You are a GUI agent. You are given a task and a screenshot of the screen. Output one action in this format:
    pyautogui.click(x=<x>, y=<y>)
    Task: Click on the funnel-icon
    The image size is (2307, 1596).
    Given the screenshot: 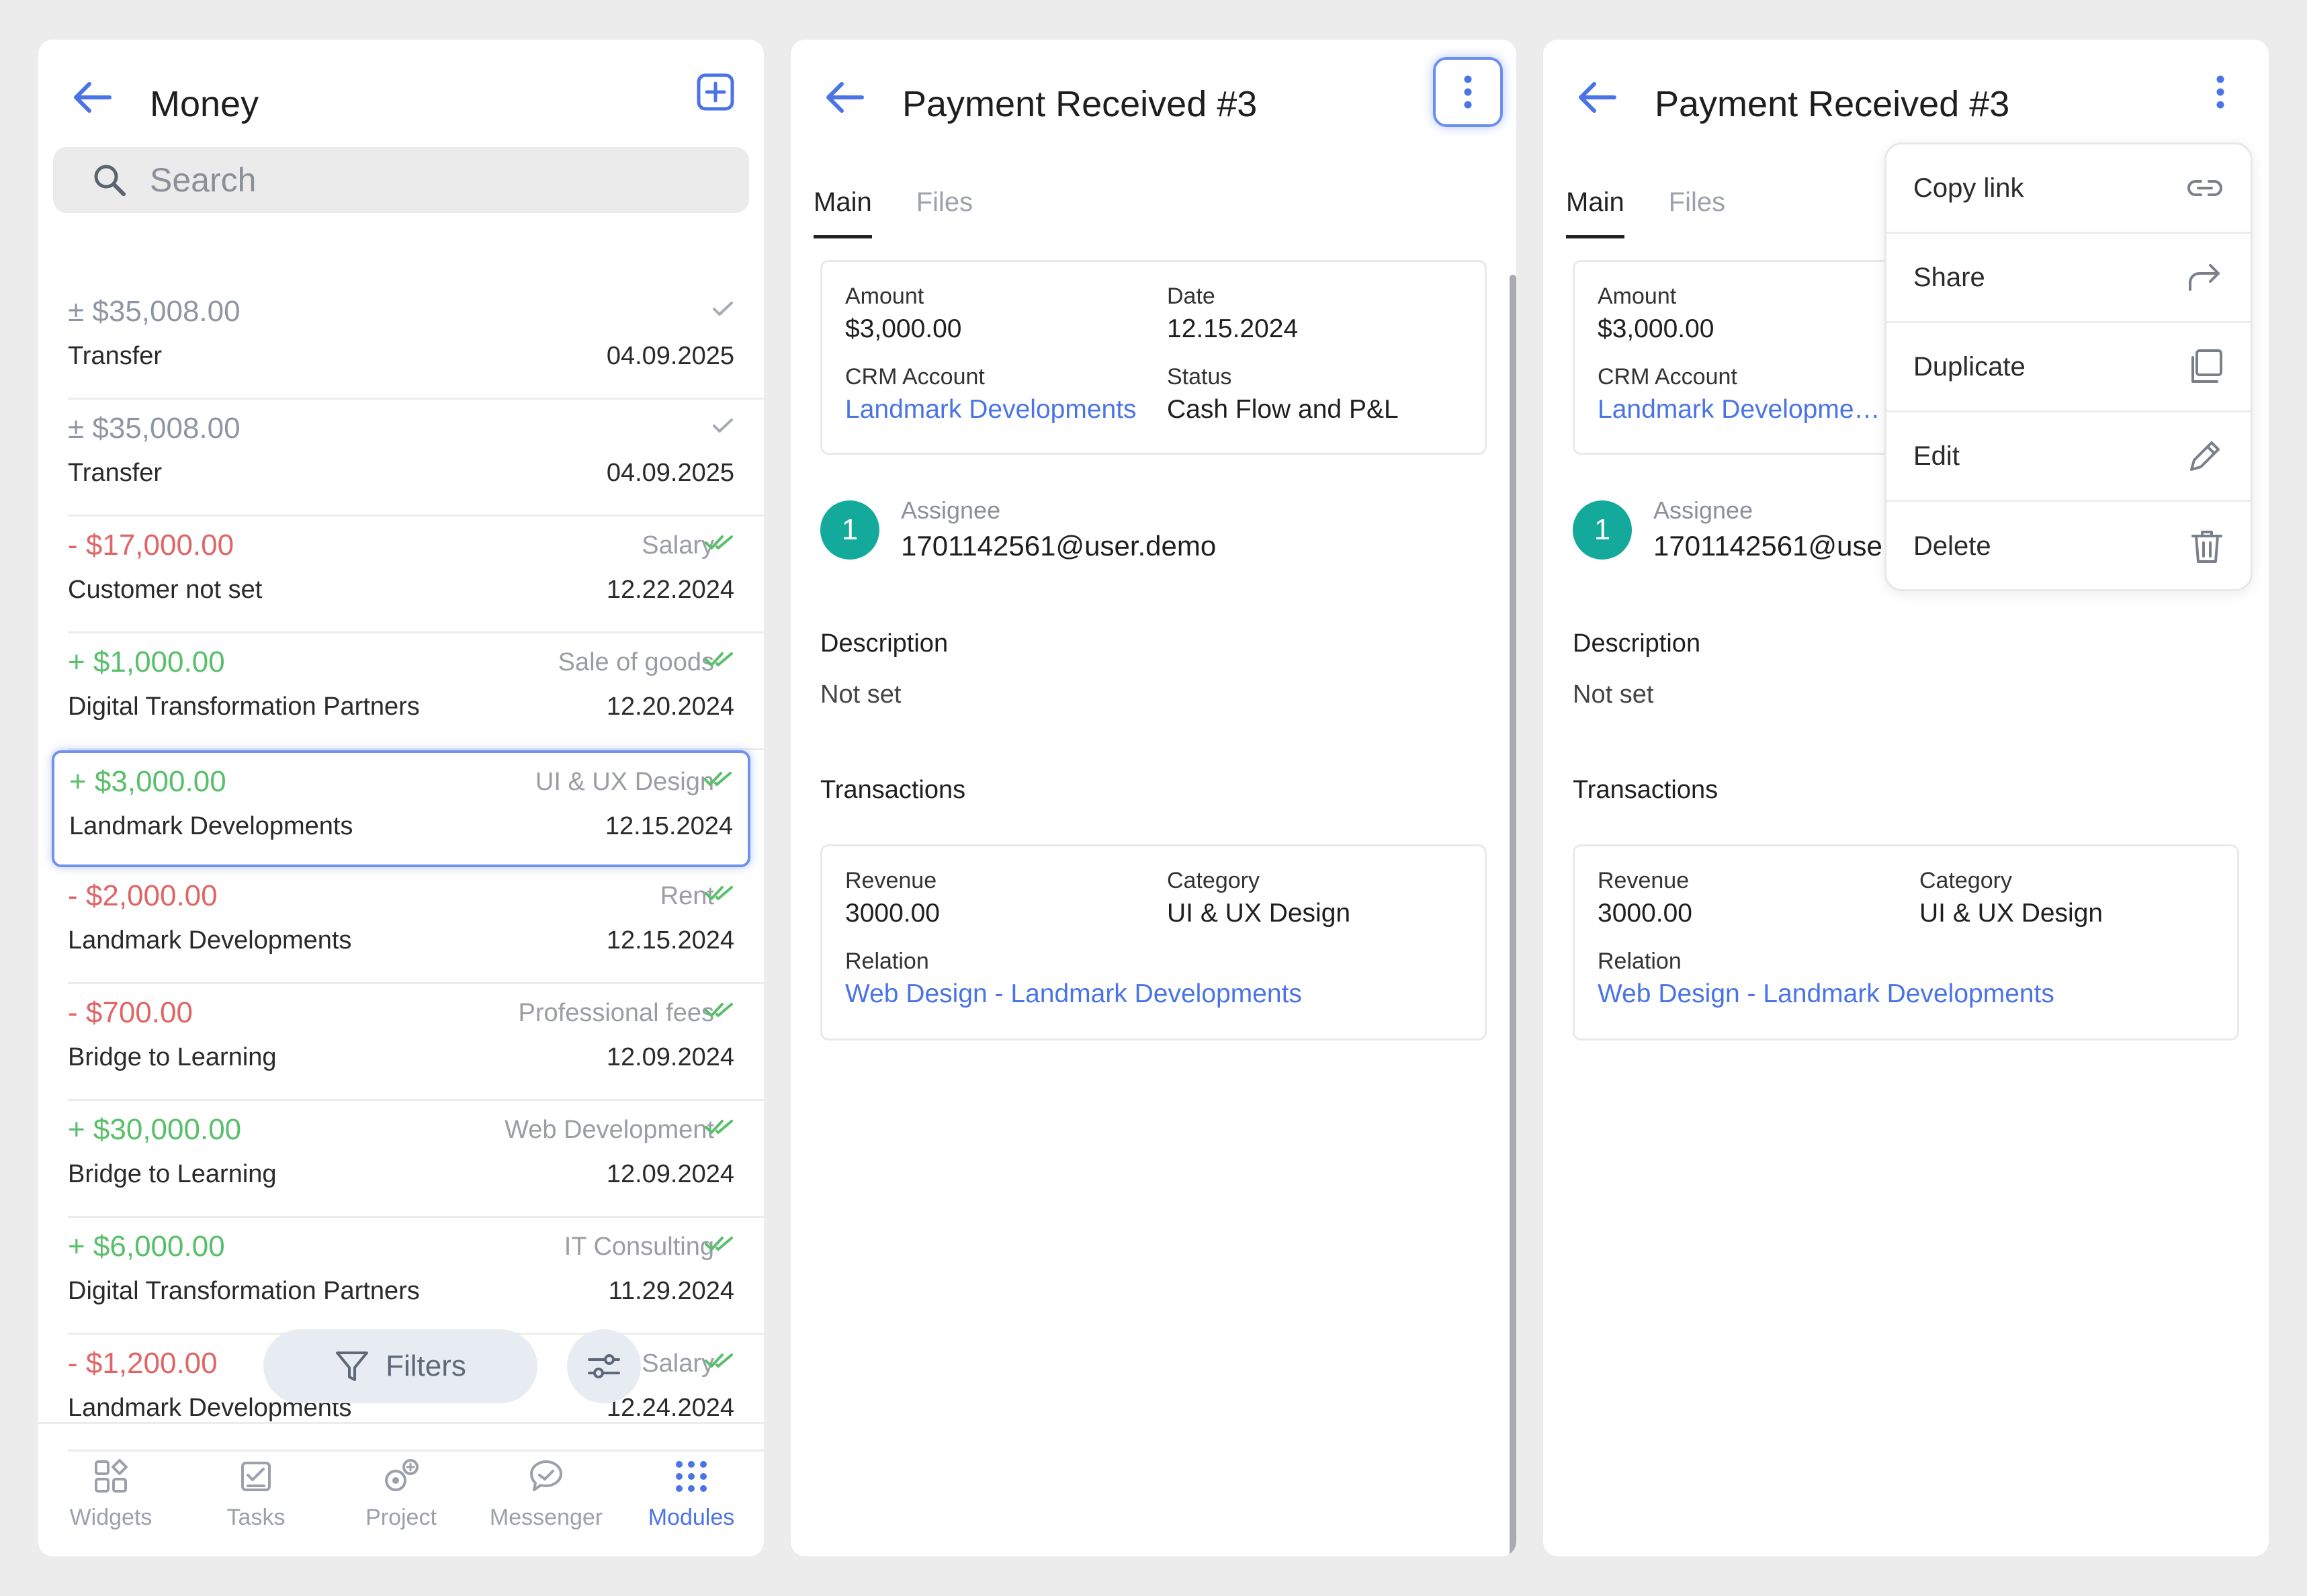 What is the action you would take?
    pyautogui.click(x=353, y=1366)
    